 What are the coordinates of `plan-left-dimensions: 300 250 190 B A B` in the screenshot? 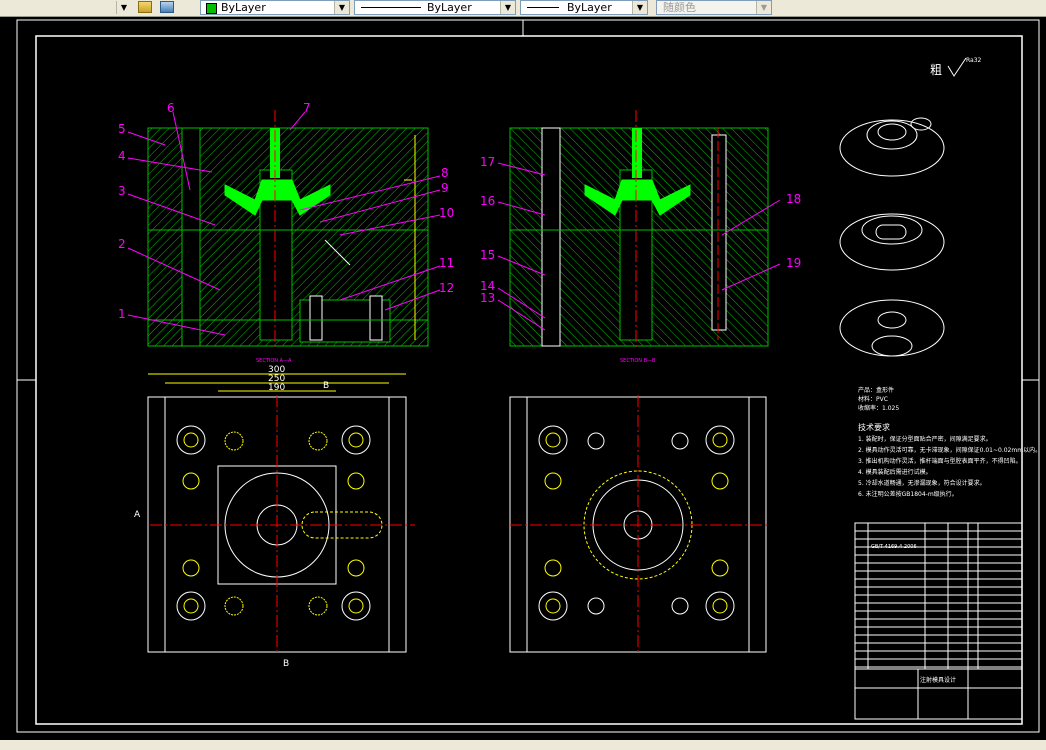 It's located at (231, 517).